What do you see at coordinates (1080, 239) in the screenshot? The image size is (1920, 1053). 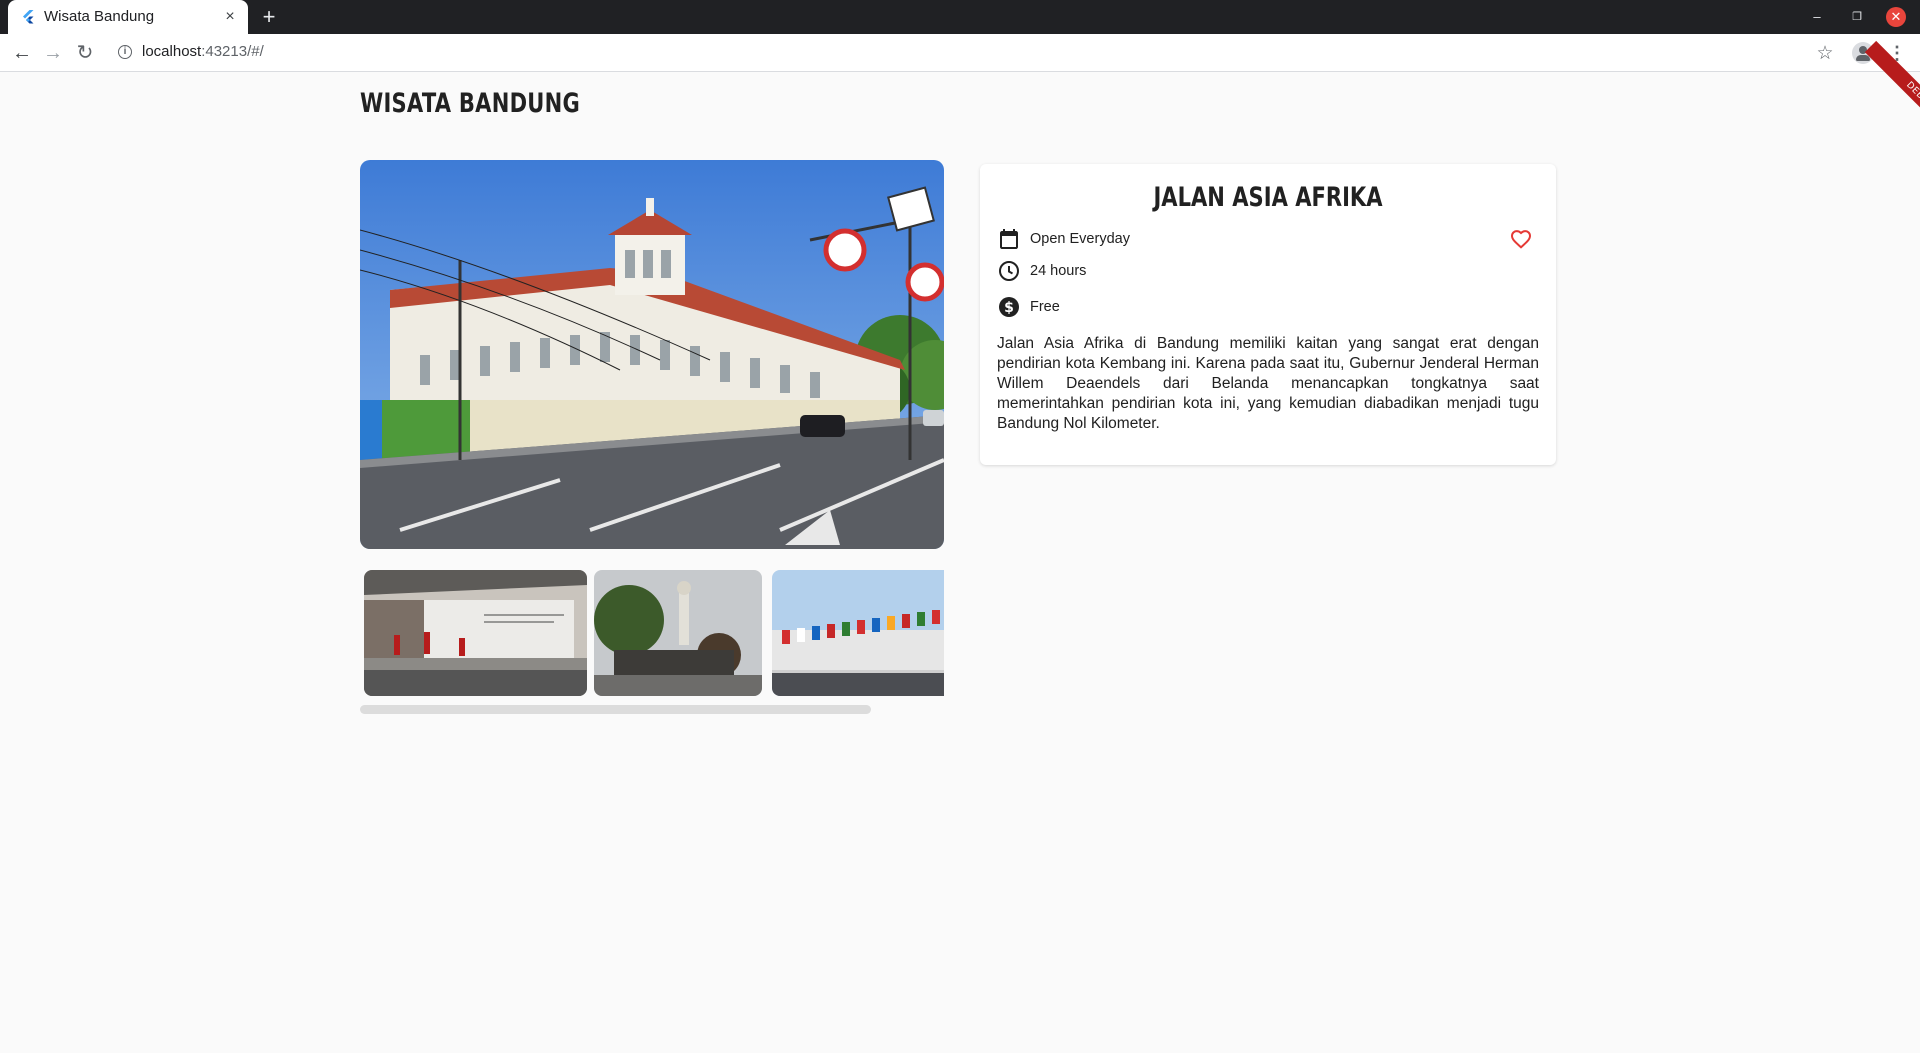 I see `open-days-text: Open Everyday` at bounding box center [1080, 239].